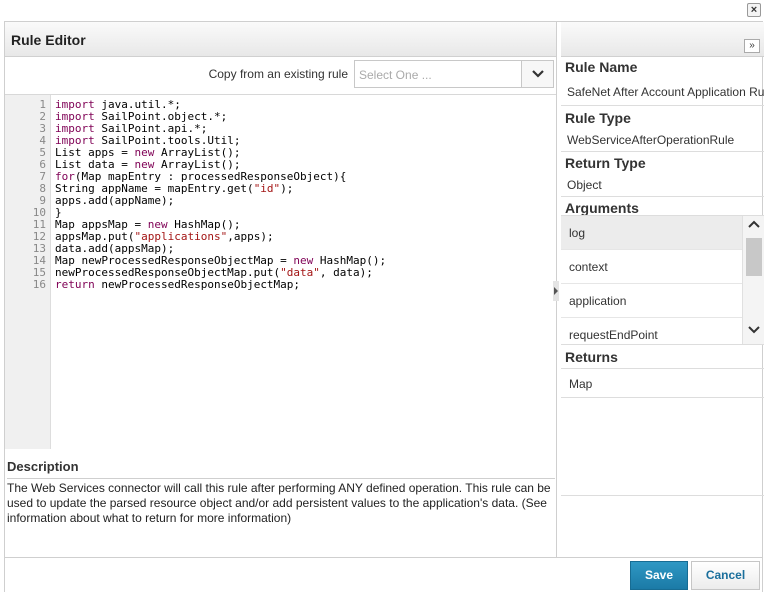 This screenshot has width=767, height=595. Describe the element at coordinates (383, 574) in the screenshot. I see `dialog-footer: Save Cancel` at that location.